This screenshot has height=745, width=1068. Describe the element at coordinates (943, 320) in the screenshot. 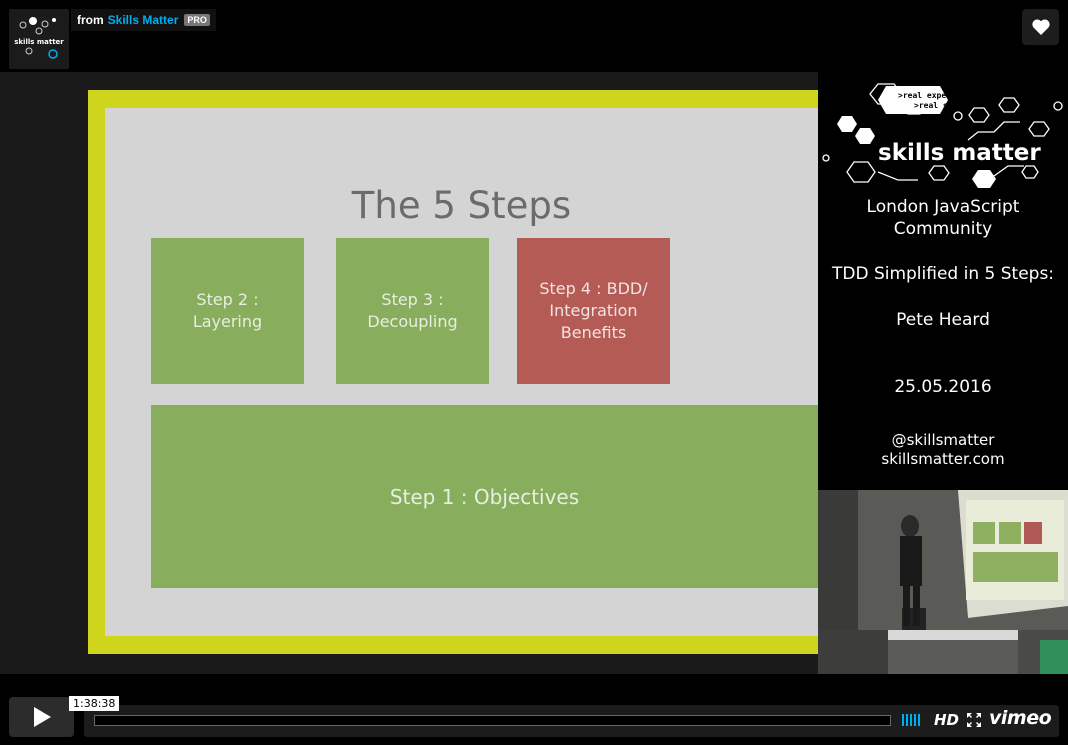

I see `speaker-name: Pete Heard` at that location.